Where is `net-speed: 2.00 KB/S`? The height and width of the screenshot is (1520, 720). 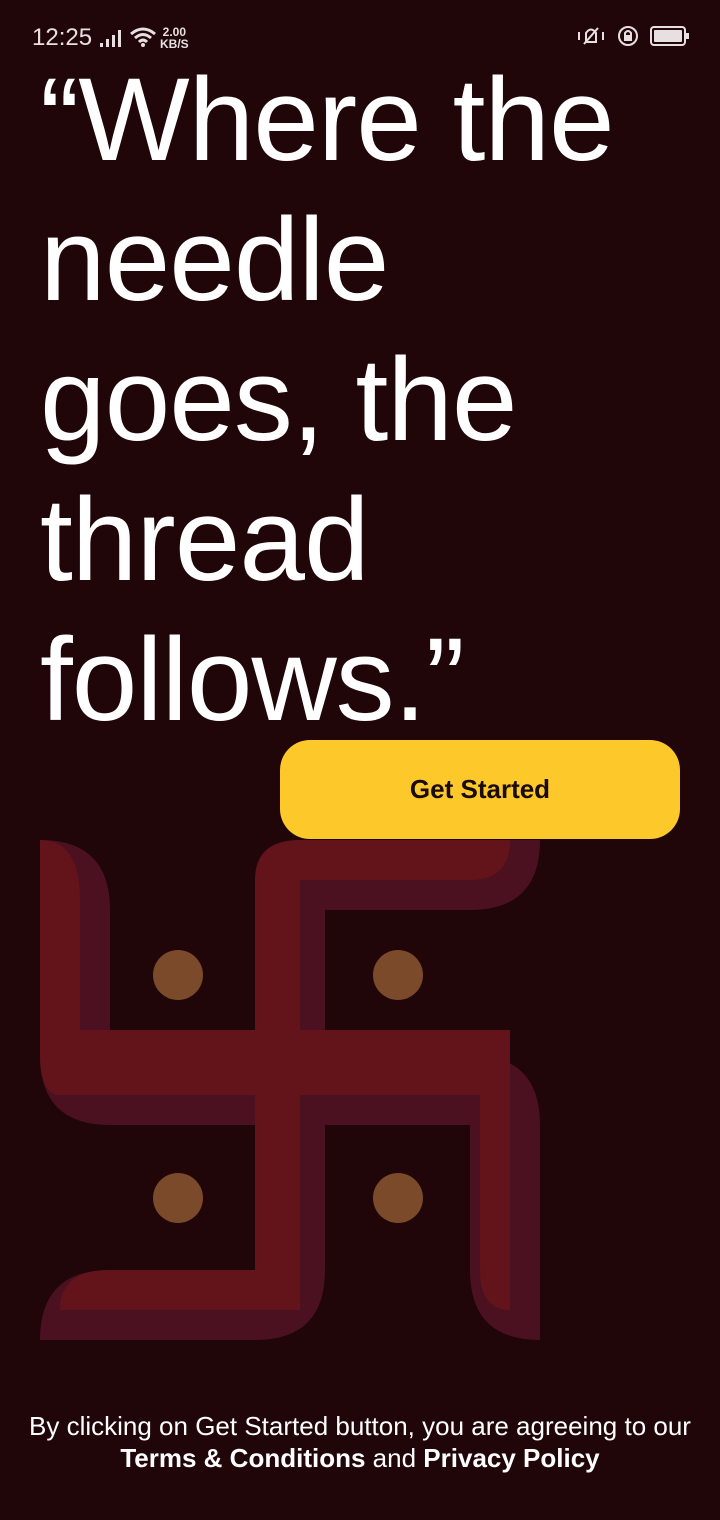
net-speed: 2.00 KB/S is located at coordinates (174, 38).